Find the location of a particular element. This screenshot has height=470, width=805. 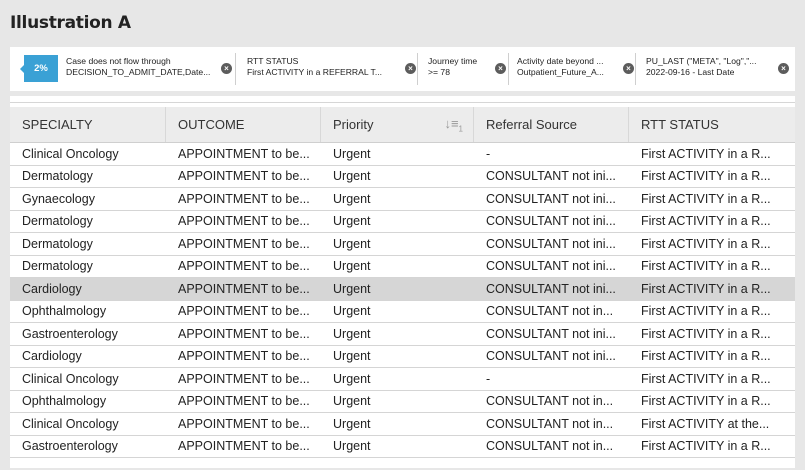

column-header-priority: Priority ↓≡1 is located at coordinates (397, 124).